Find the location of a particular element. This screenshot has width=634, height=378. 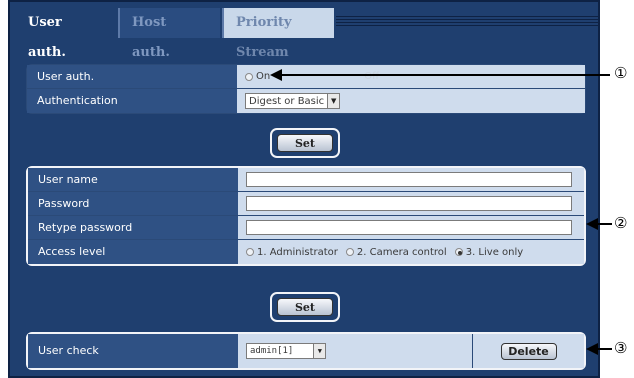

tab-bar: User auth. Host auth. Priority Stream is located at coordinates (304, 34).